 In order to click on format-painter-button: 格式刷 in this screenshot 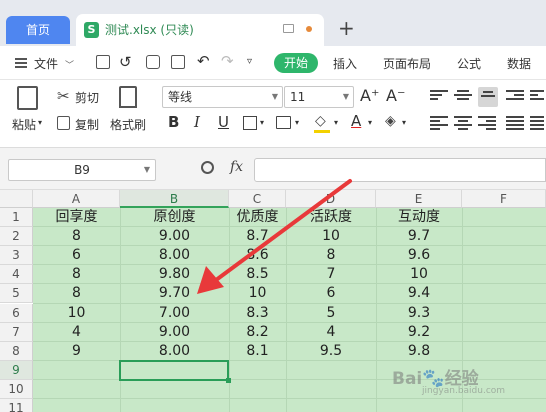, I will do `click(128, 124)`.